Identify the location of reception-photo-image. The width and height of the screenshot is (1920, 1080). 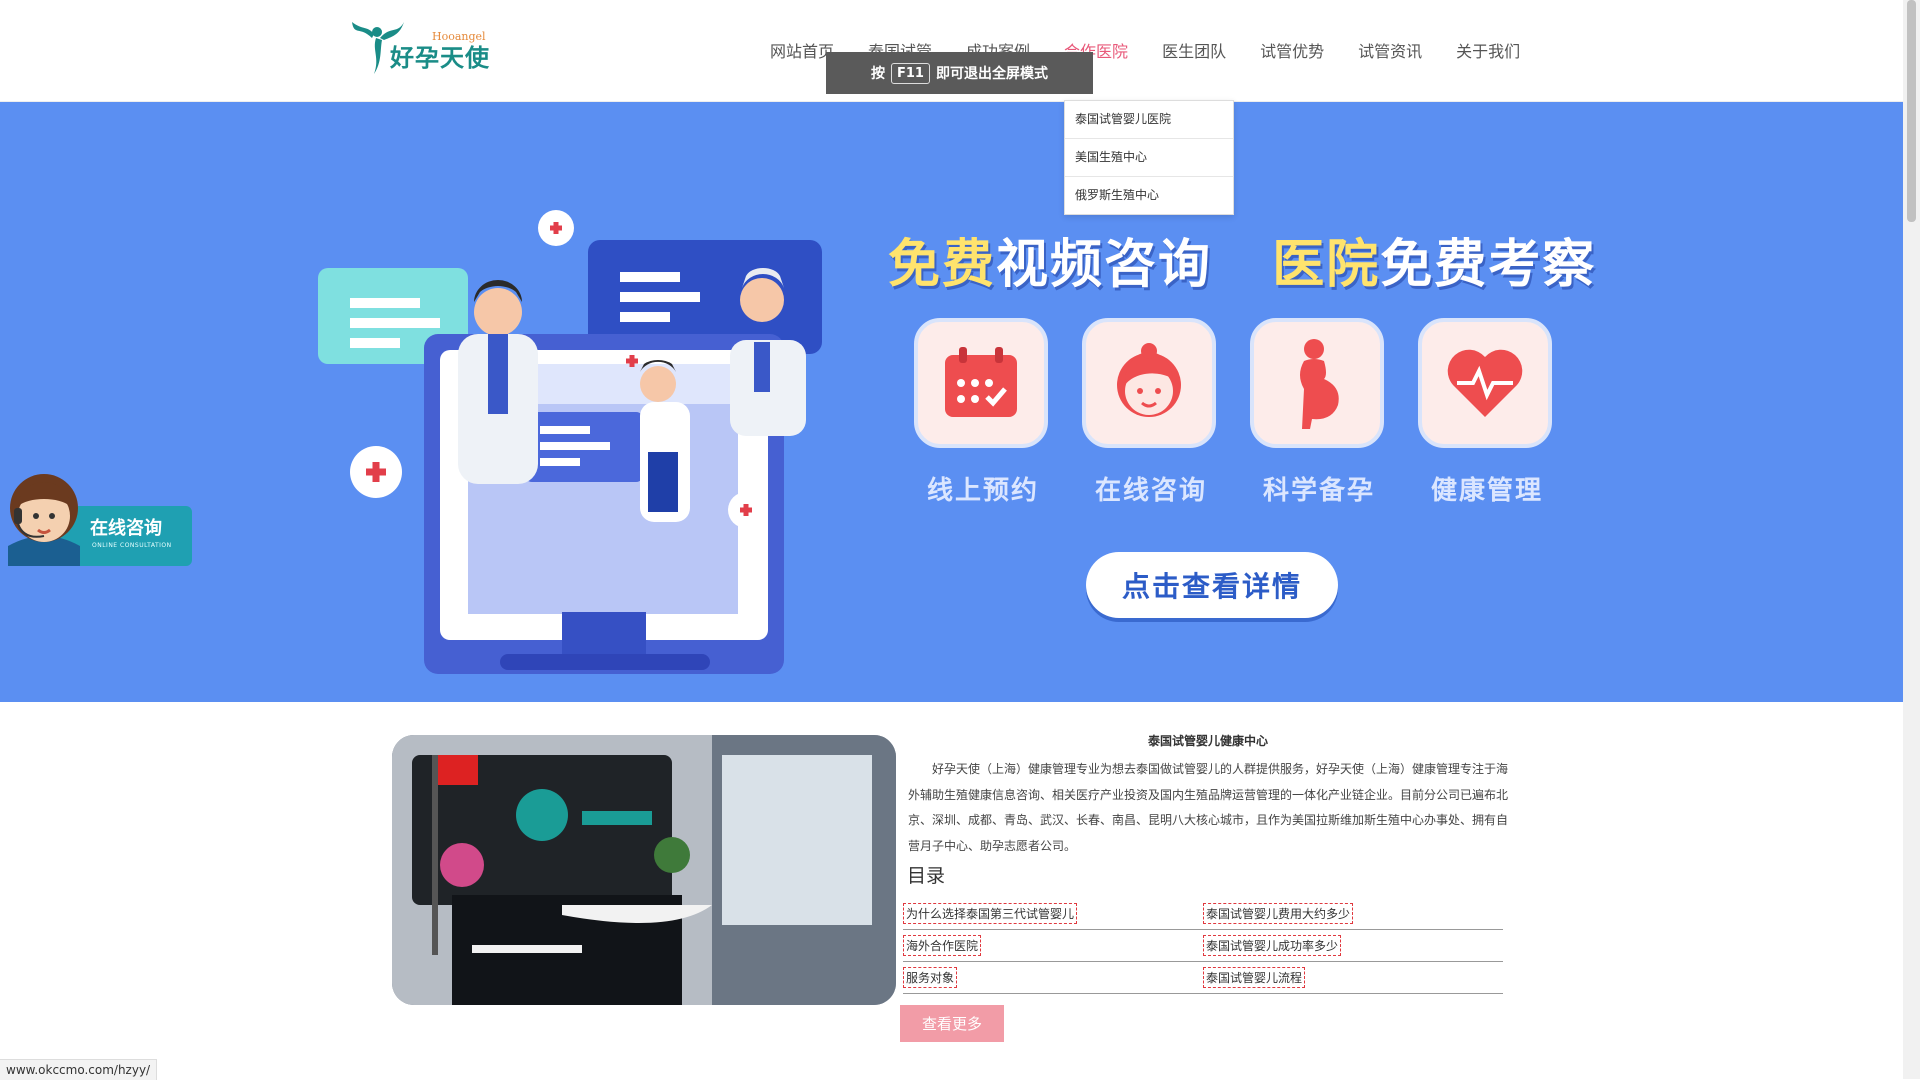
(644, 870).